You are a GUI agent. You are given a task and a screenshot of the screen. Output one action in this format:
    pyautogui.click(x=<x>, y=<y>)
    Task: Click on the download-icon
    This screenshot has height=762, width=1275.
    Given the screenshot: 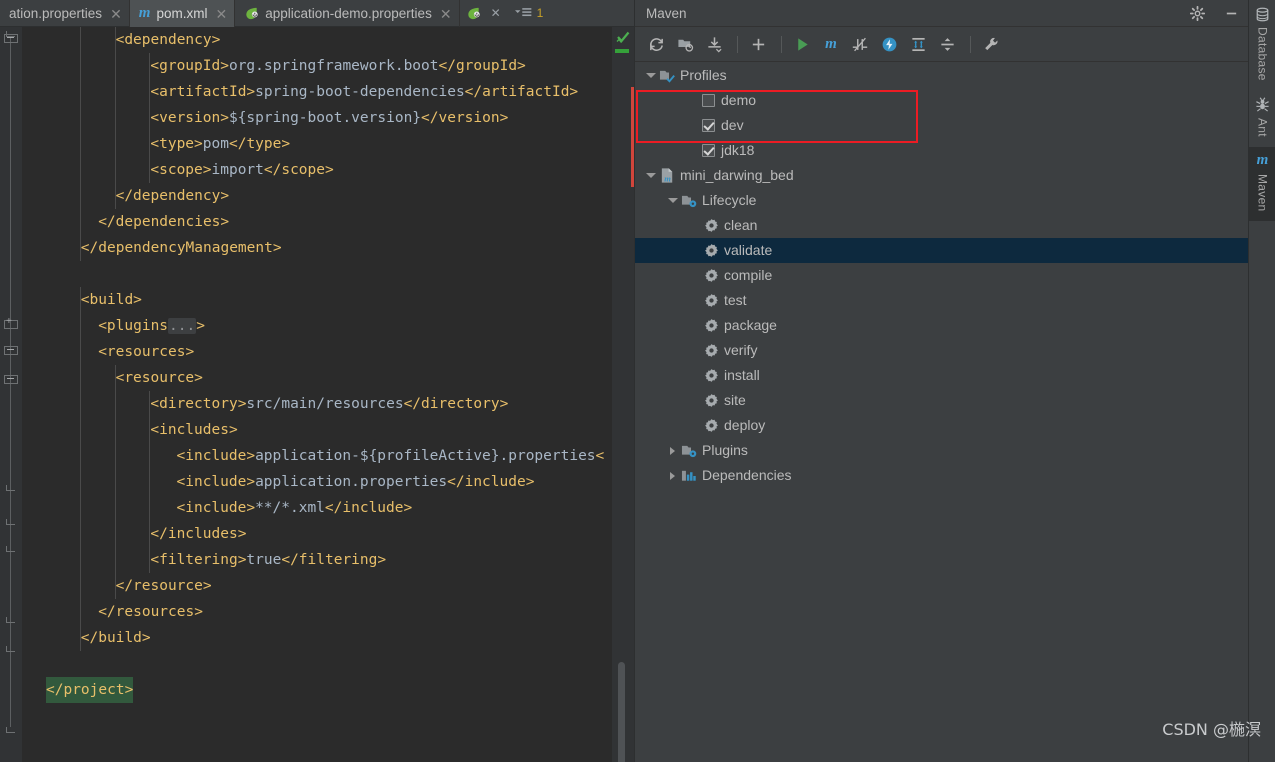 What is the action you would take?
    pyautogui.click(x=714, y=45)
    